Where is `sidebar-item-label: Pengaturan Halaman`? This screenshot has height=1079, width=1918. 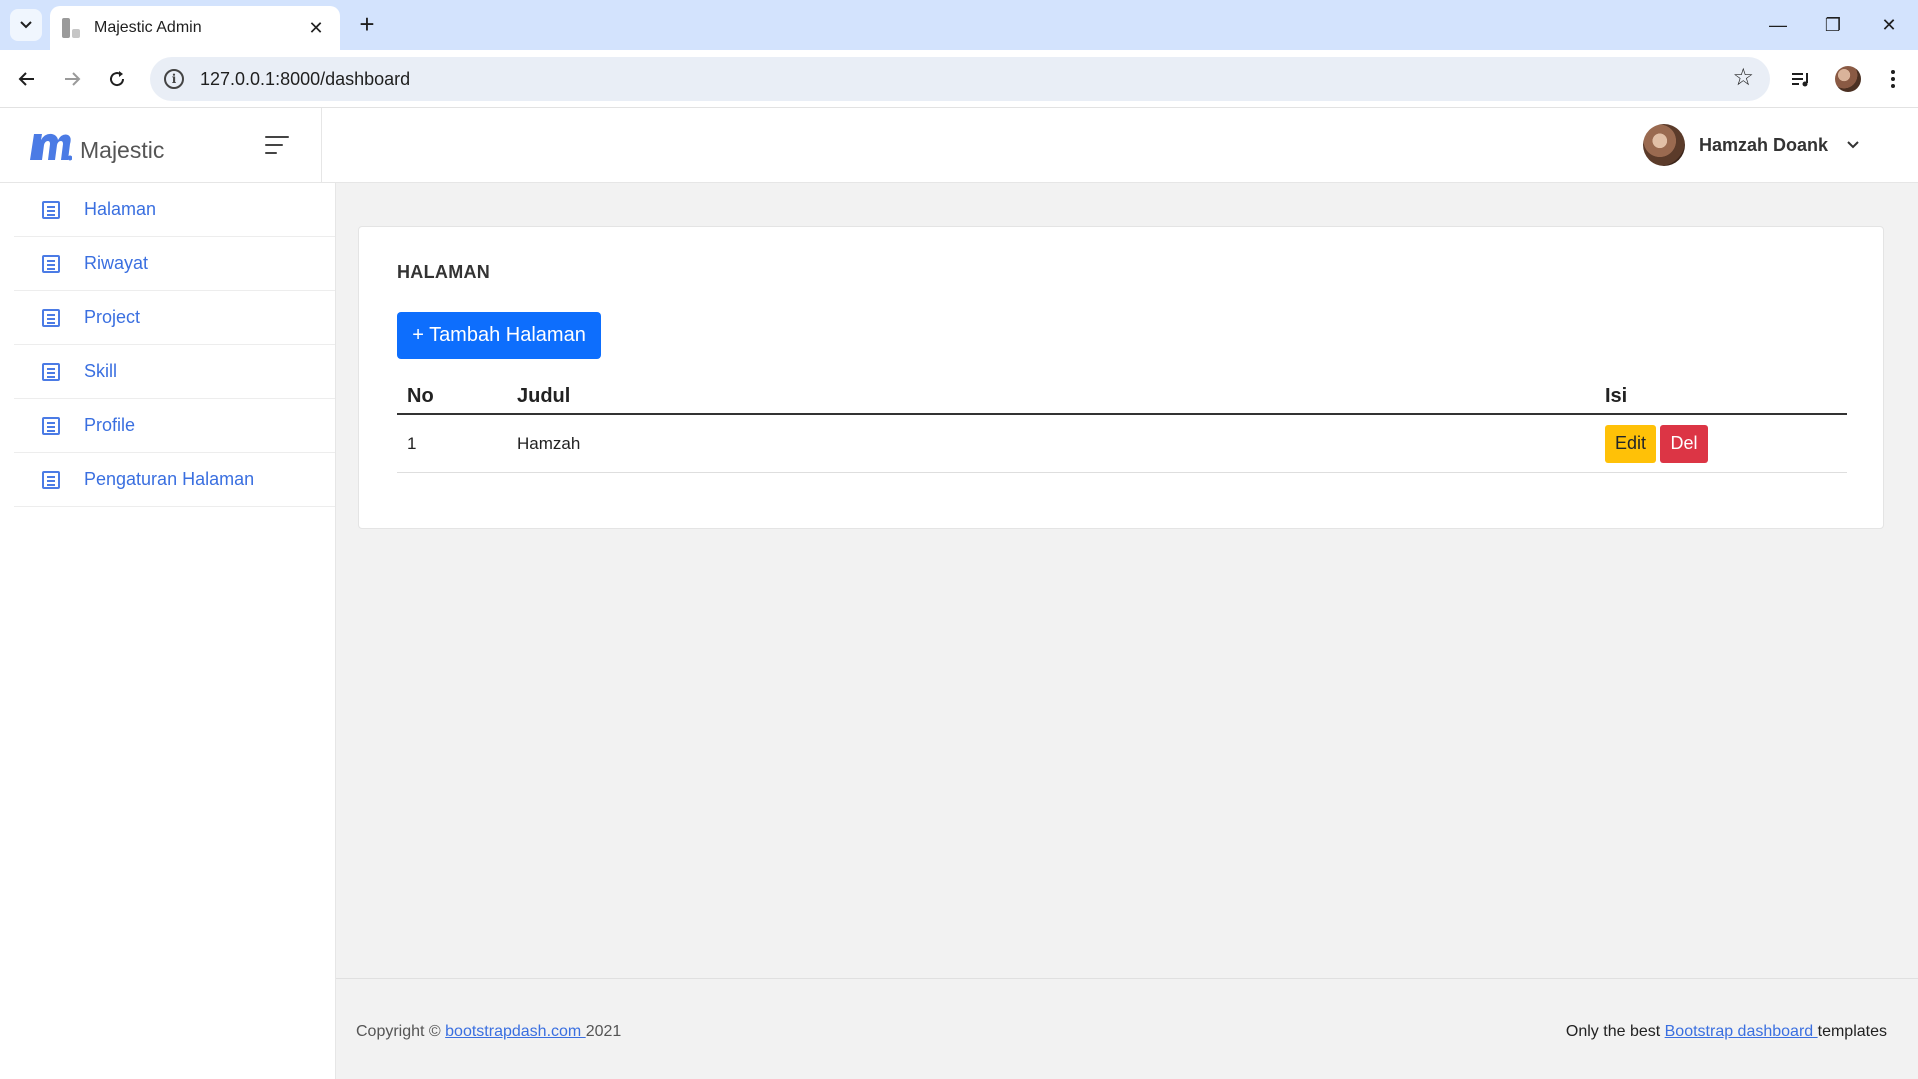 sidebar-item-label: Pengaturan Halaman is located at coordinates (169, 479).